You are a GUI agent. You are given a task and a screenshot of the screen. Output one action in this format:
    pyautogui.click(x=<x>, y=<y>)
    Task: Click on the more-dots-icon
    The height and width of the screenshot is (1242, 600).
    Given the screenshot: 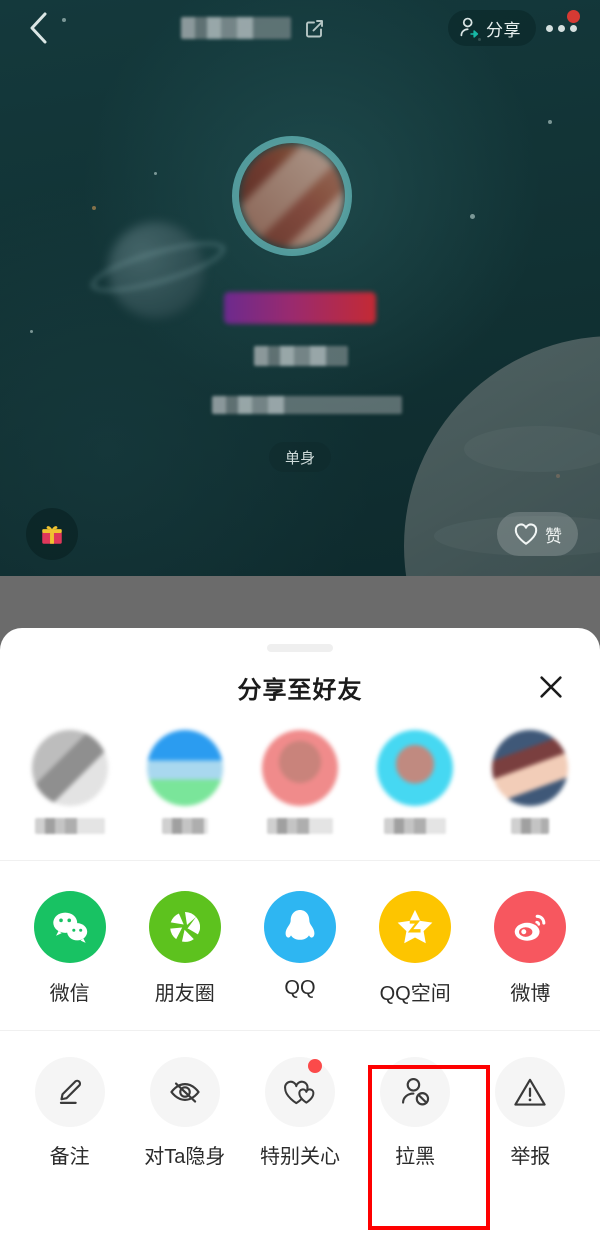 What is the action you would take?
    pyautogui.click(x=561, y=28)
    